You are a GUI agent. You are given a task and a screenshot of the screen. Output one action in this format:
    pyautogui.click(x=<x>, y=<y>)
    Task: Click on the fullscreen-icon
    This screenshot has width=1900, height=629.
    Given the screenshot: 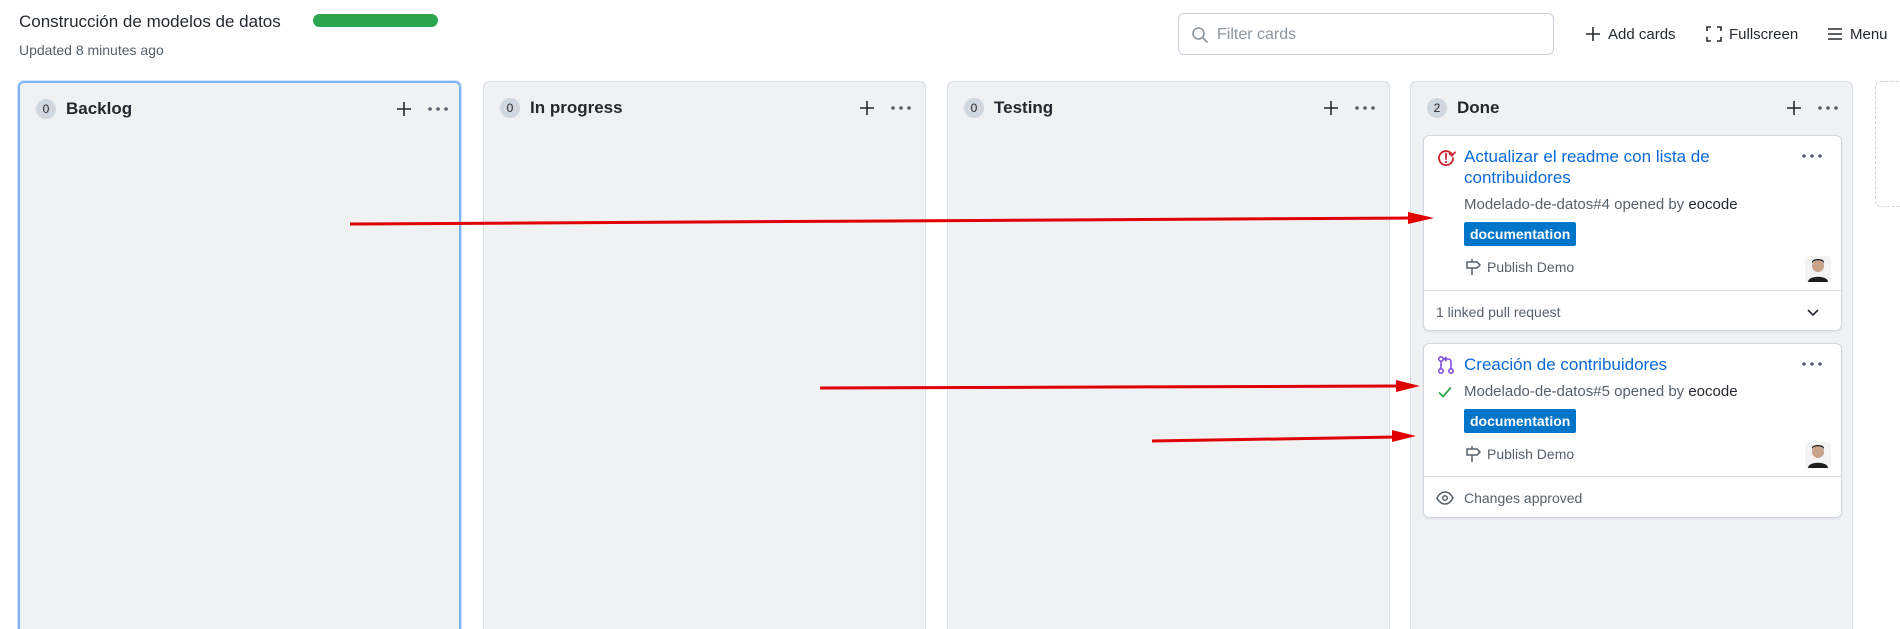 What is the action you would take?
    pyautogui.click(x=1714, y=34)
    